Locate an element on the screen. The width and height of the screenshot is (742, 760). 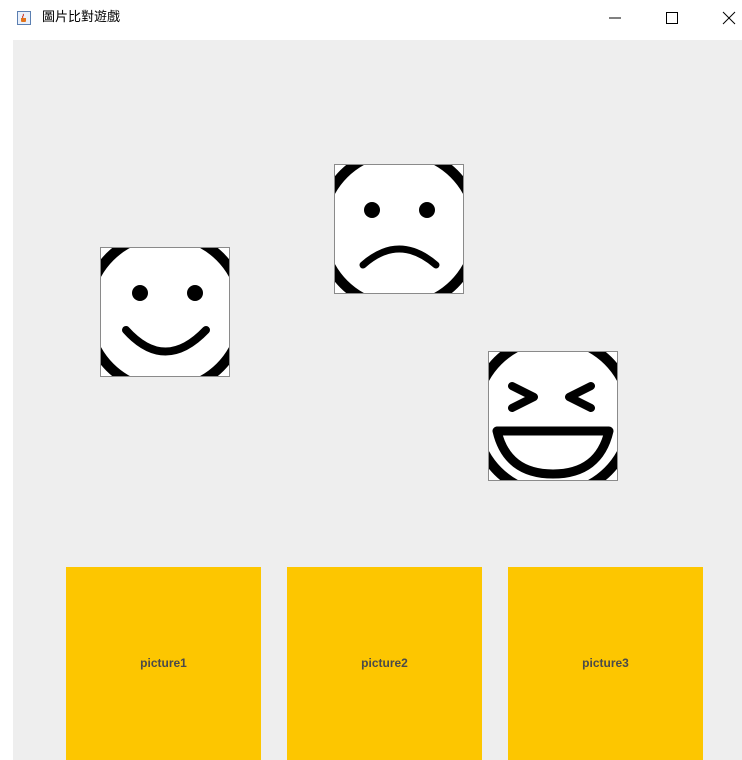
maximize-icon is located at coordinates (672, 18).